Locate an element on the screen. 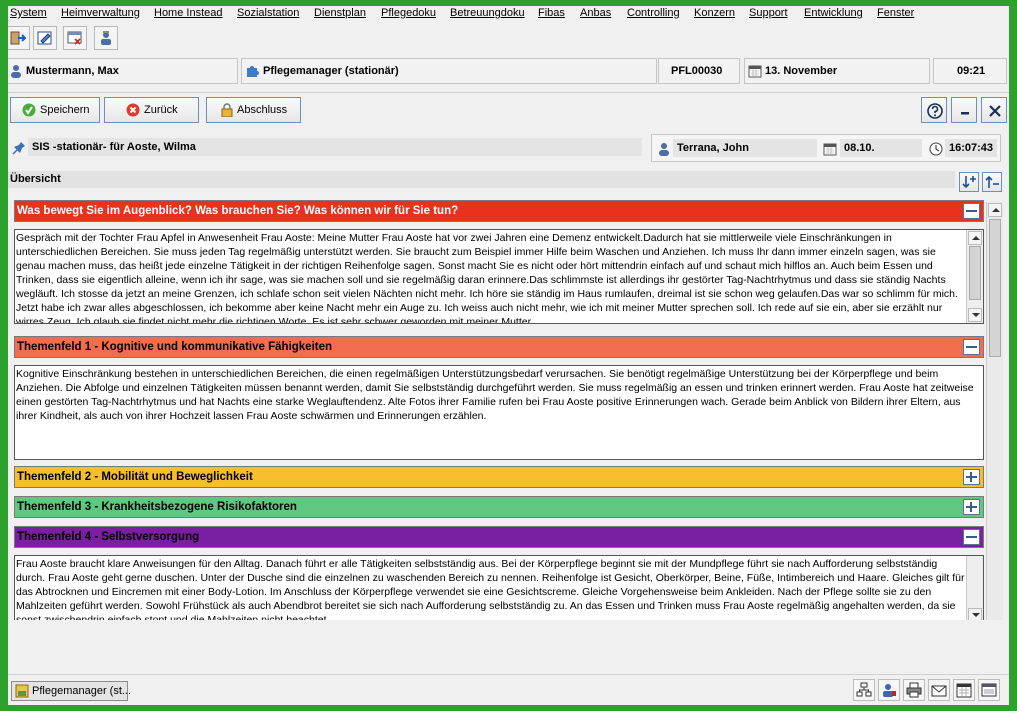 The height and width of the screenshot is (711, 1017). window-button is located at coordinates (989, 690).